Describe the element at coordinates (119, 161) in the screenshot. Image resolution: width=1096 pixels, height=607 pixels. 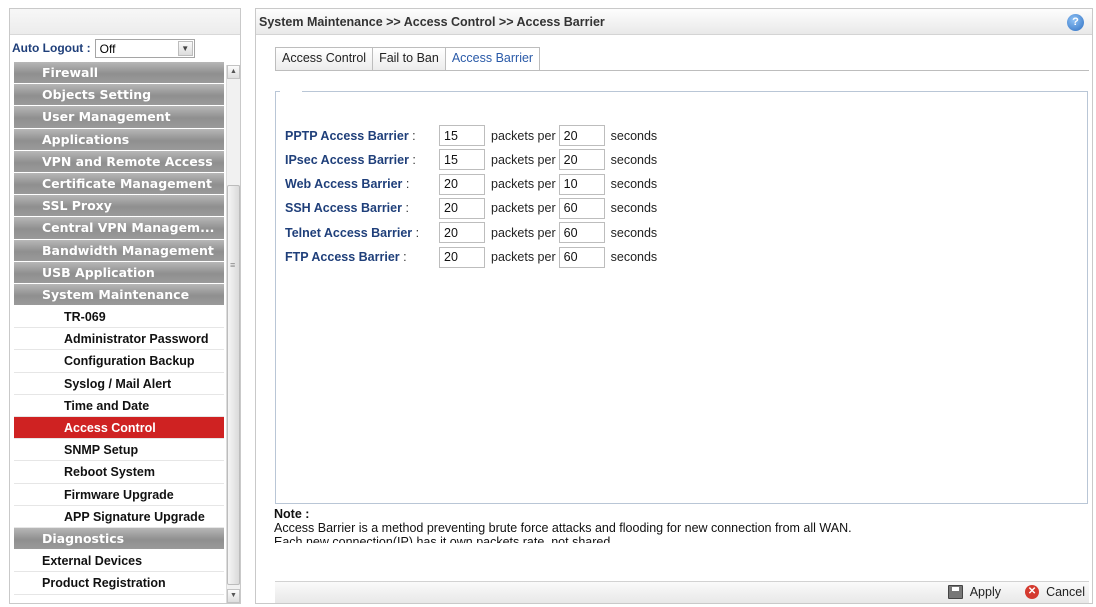
I see `sidebar-item-vpn-and-remote-access: VPN and Remote Access` at that location.